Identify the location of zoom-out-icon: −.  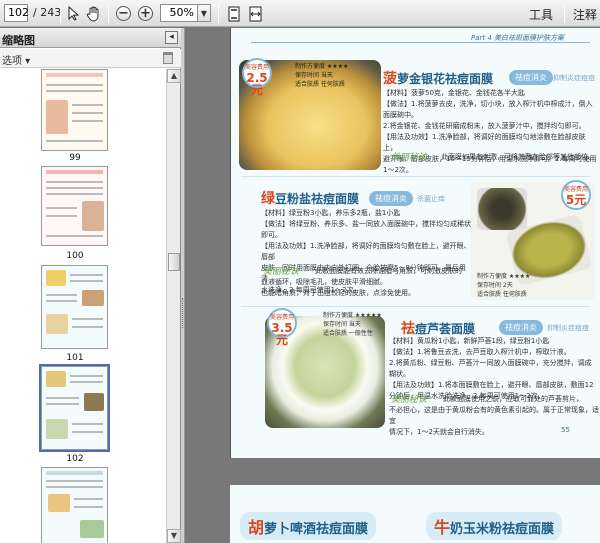
(123, 13).